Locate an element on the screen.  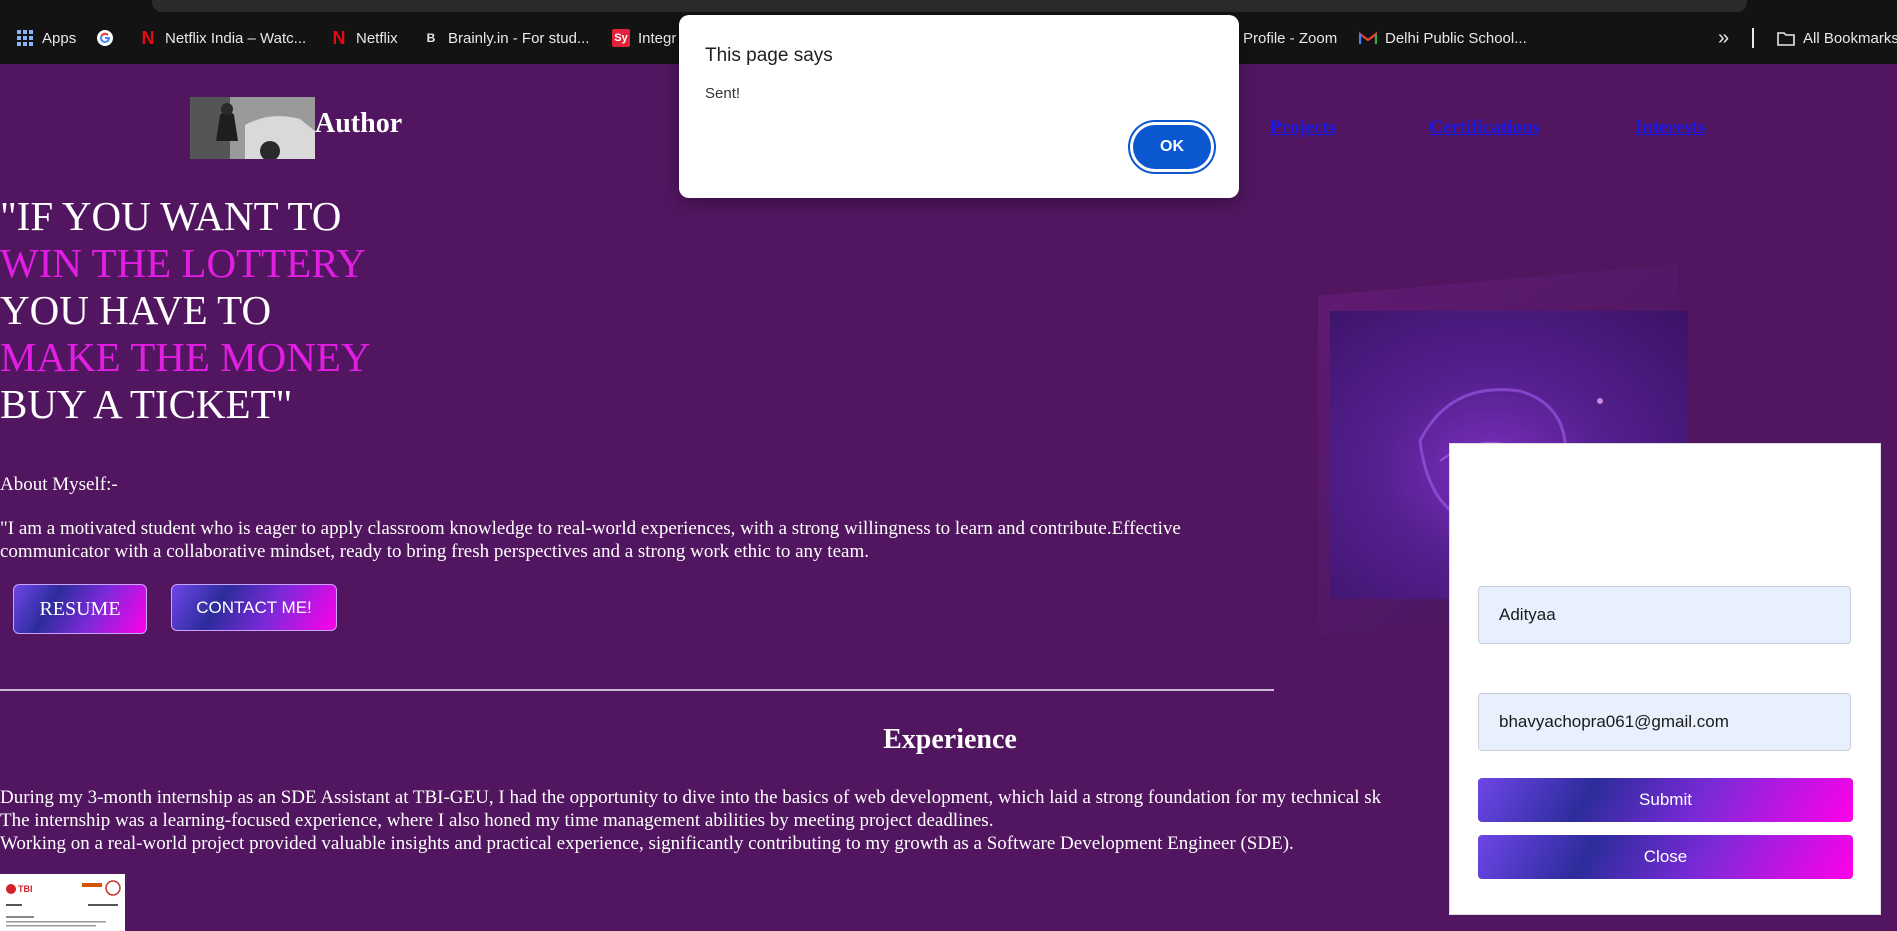
bookmark-label: Apps is located at coordinates (59, 38).